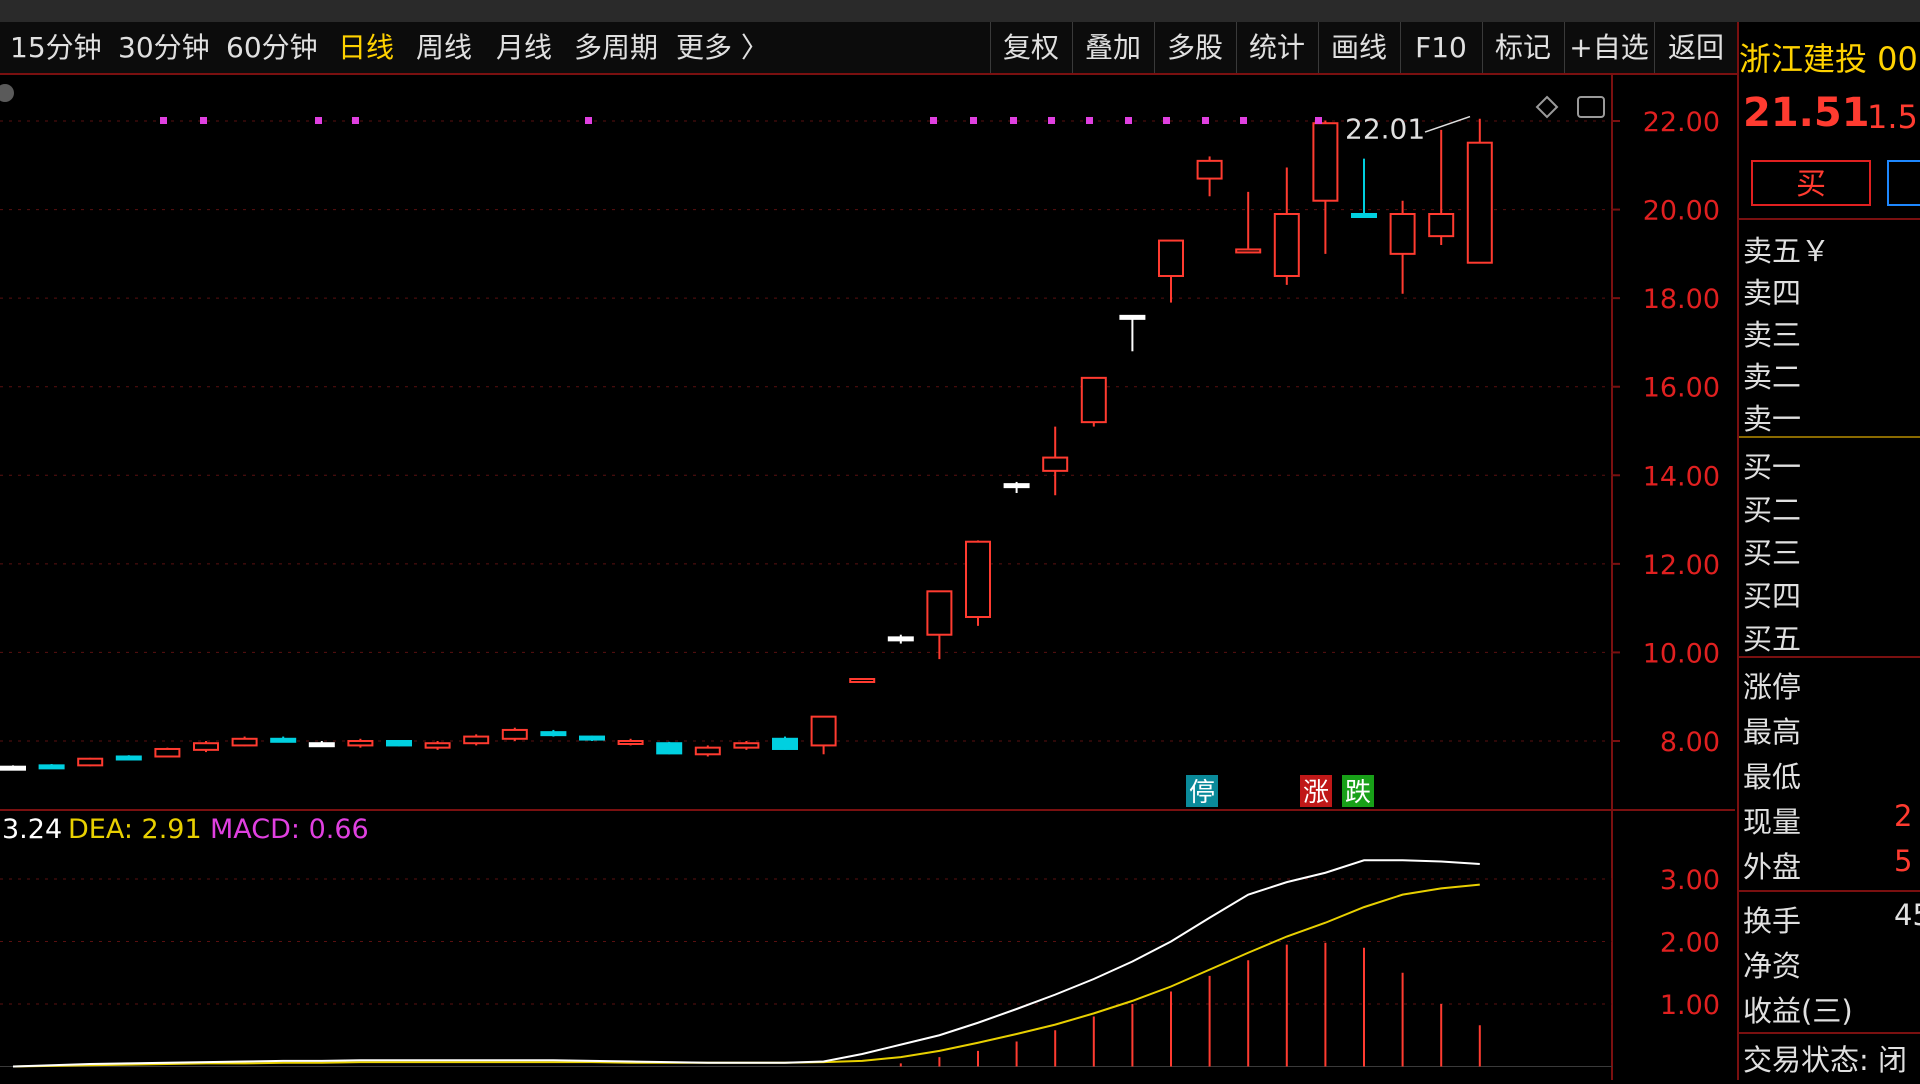  Describe the element at coordinates (1772, 966) in the screenshot. I see `extra-row-1: 净资` at that location.